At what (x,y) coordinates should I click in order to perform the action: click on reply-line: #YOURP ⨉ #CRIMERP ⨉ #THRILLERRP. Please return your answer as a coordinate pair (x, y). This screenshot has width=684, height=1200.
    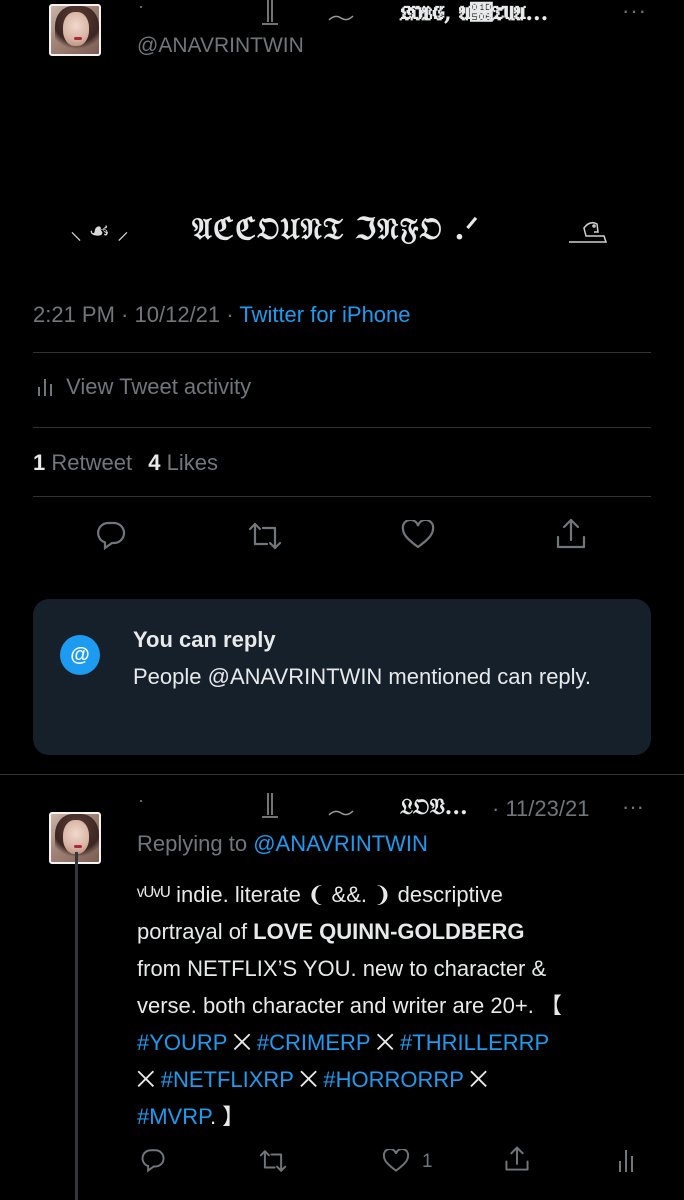
    Looking at the image, I should click on (397, 1042).